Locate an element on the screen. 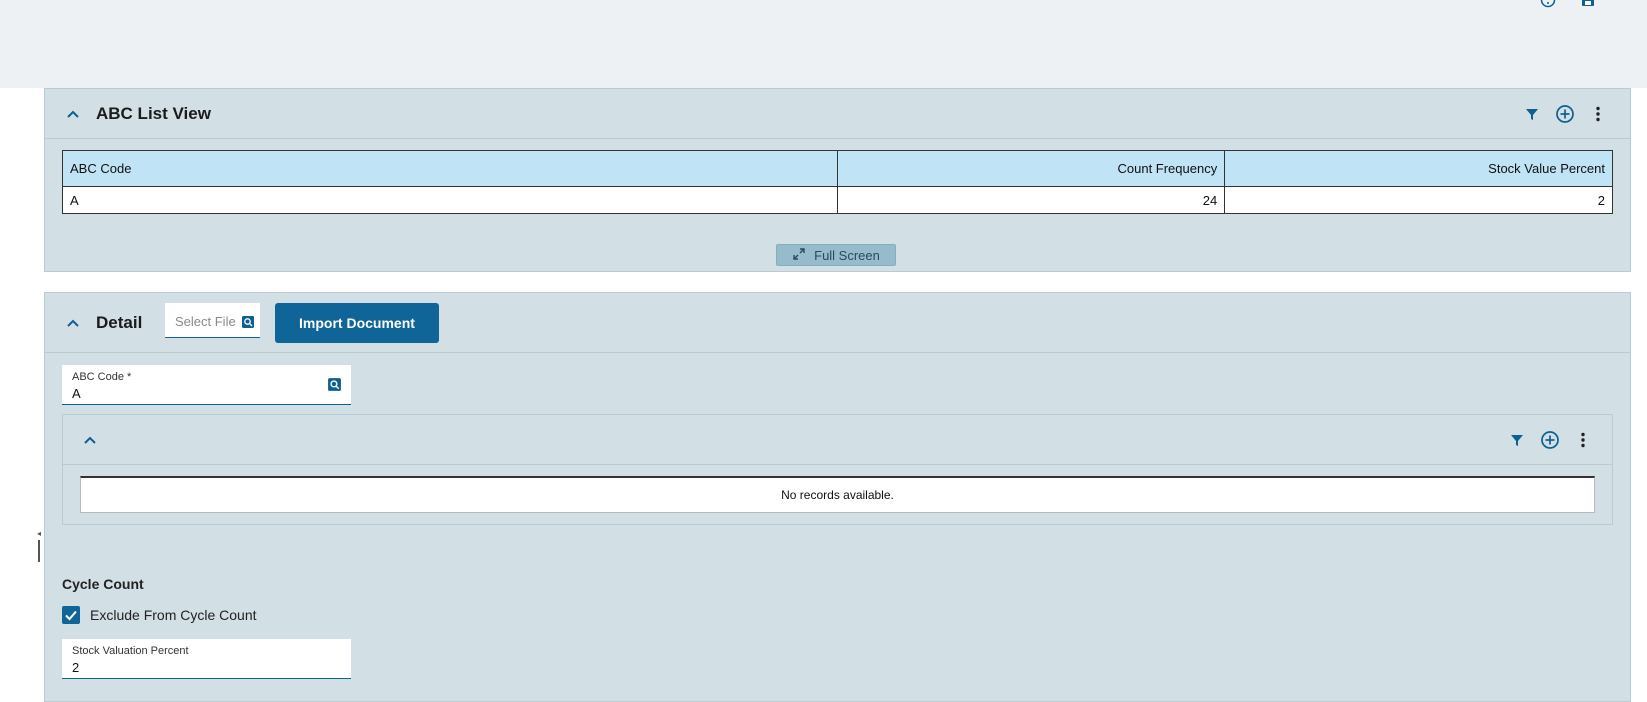  table-row: A 24 2 is located at coordinates (837, 200).